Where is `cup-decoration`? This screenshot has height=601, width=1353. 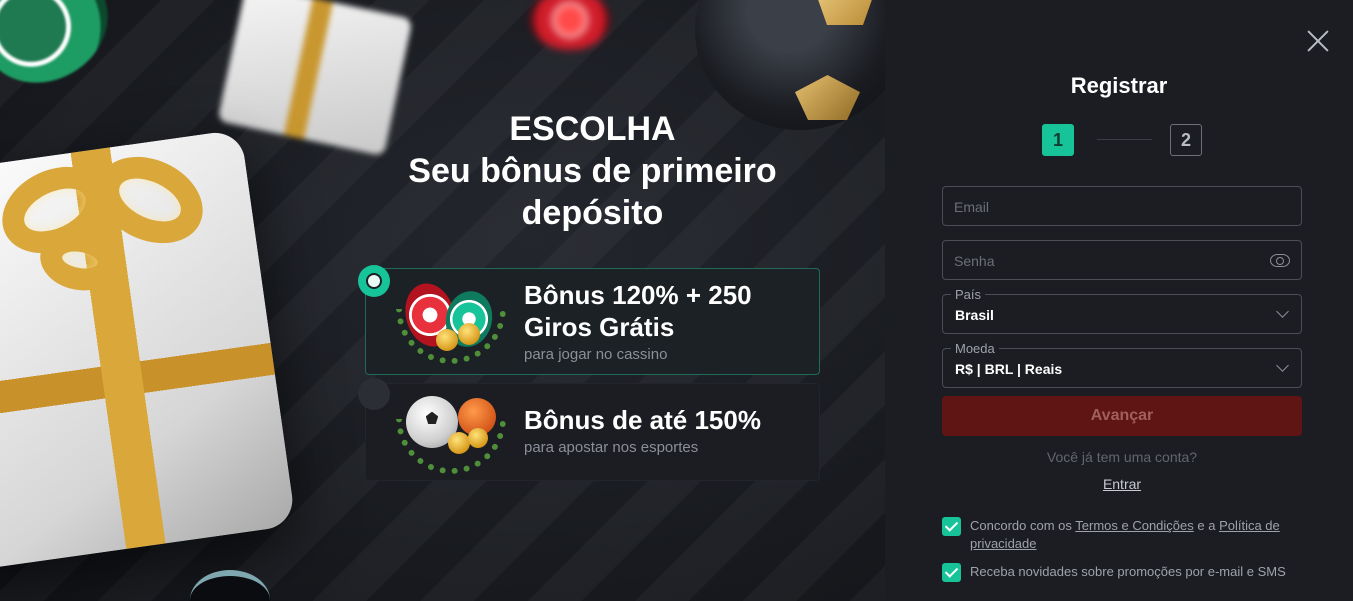 cup-decoration is located at coordinates (230, 585).